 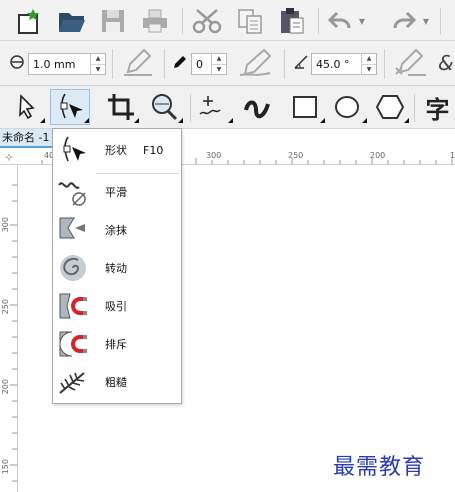 I want to click on flyout-item-twirl: 转动, so click(x=117, y=268).